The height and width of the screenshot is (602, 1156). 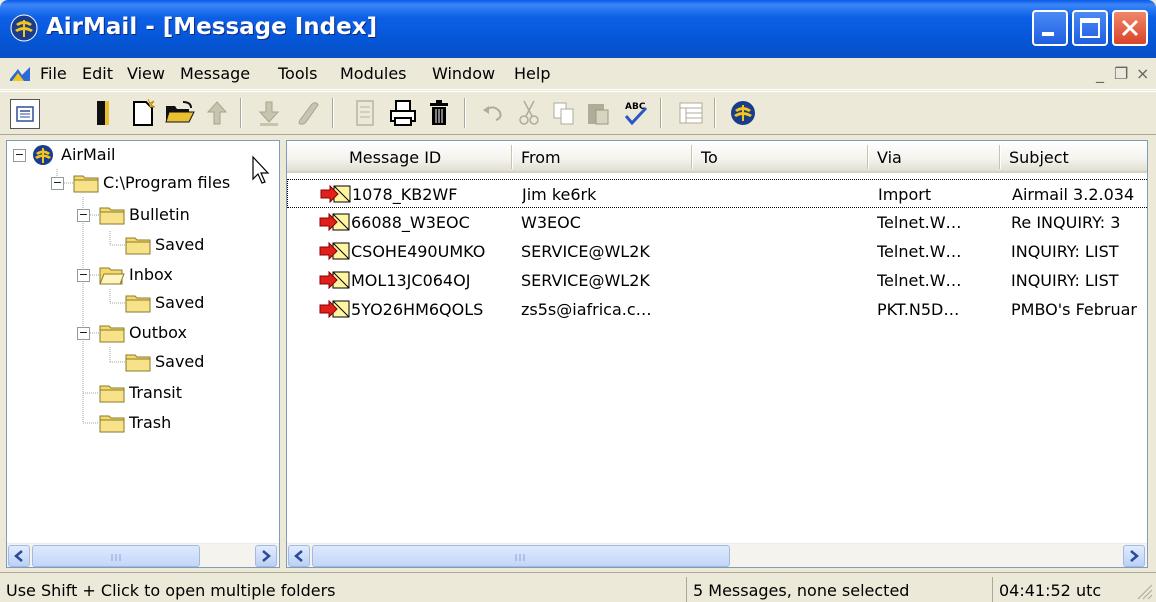 I want to click on toolbar-separator, so click(x=661, y=113).